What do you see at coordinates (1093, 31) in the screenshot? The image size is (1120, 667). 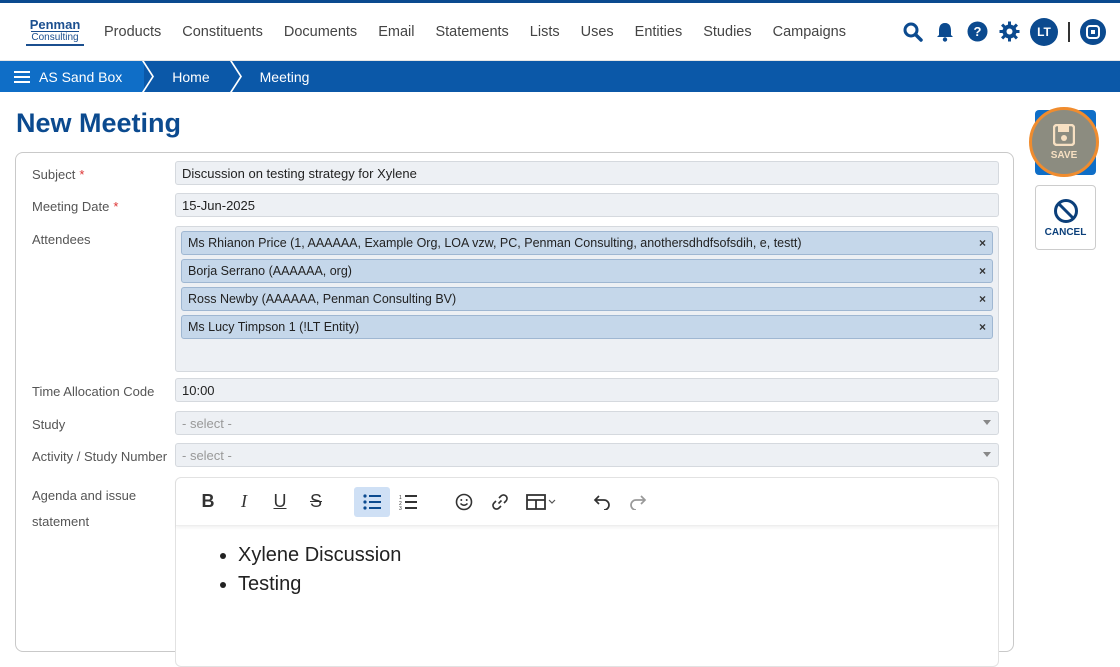 I see `app-switcher-icon` at bounding box center [1093, 31].